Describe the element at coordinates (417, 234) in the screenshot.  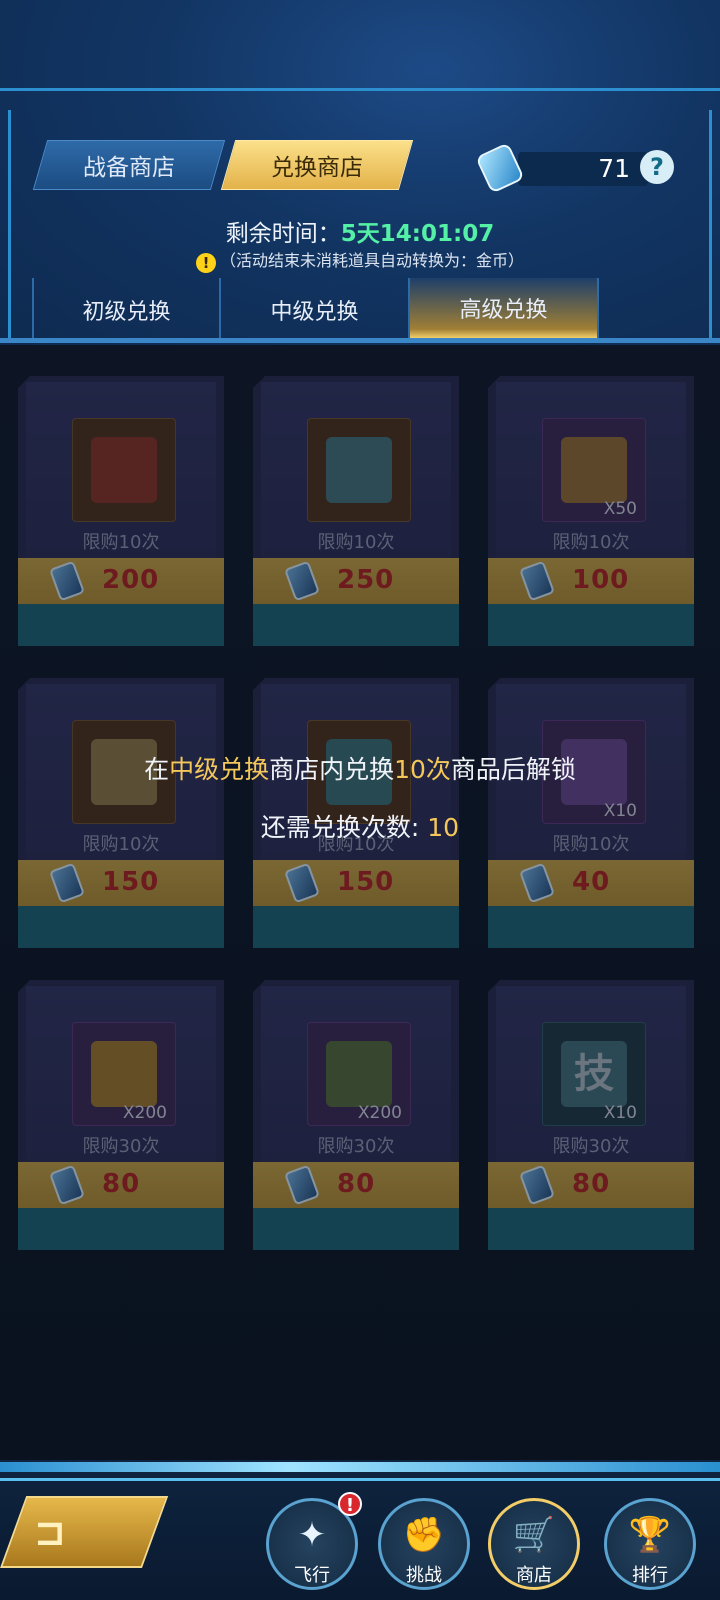
I see `timer-value: 5天14:01:07` at that location.